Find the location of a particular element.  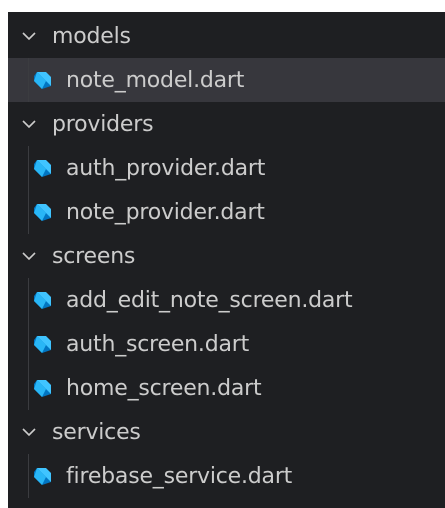

folder-label: screens is located at coordinates (94, 256).